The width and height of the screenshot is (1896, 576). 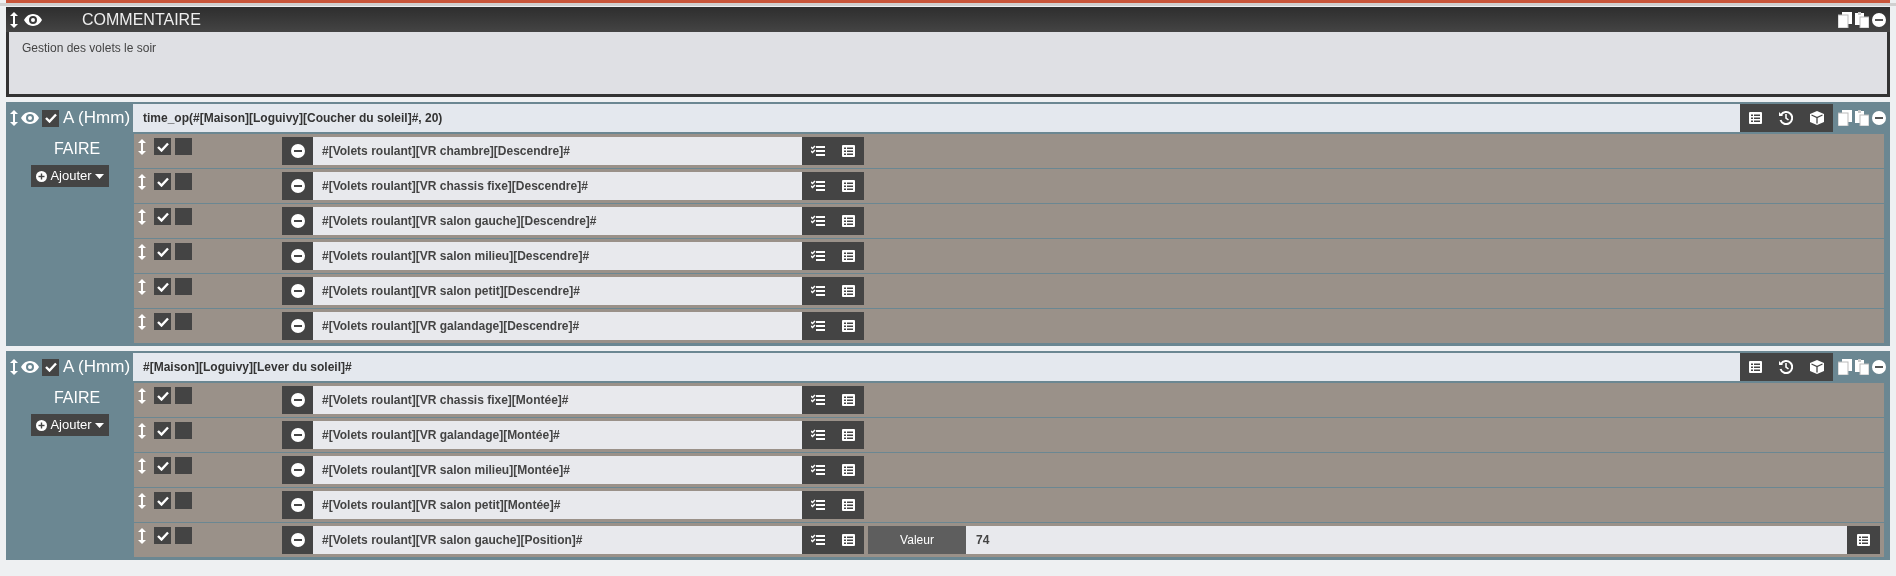 What do you see at coordinates (557, 470) in the screenshot?
I see `command-field: #[Volets roulant][VR salon milieu][Montée]#` at bounding box center [557, 470].